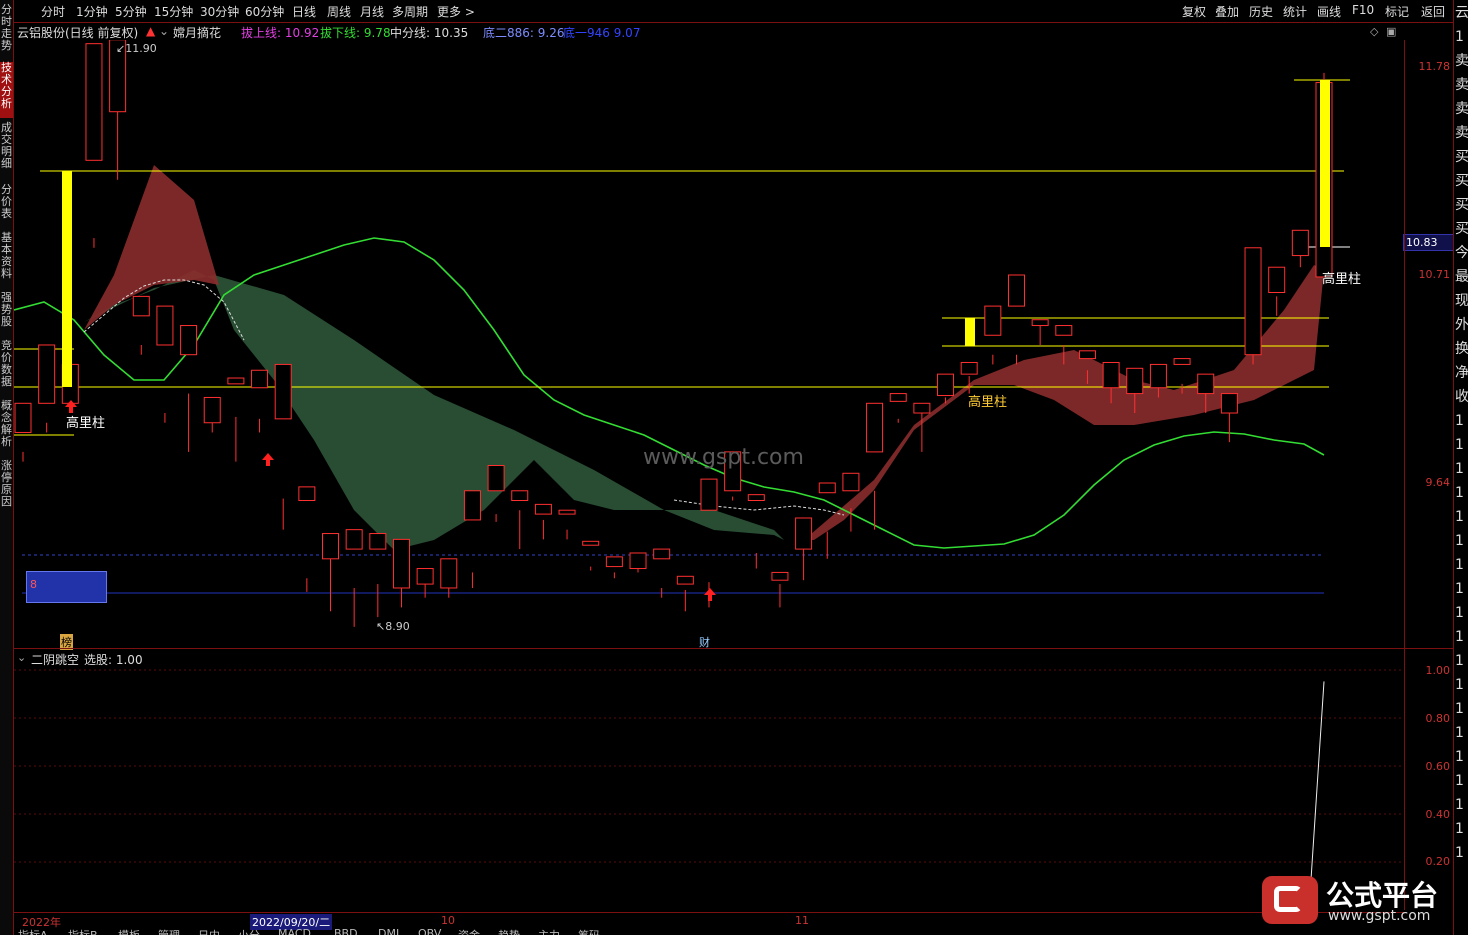  I want to click on bottom-tab: MACD, so click(294, 931).